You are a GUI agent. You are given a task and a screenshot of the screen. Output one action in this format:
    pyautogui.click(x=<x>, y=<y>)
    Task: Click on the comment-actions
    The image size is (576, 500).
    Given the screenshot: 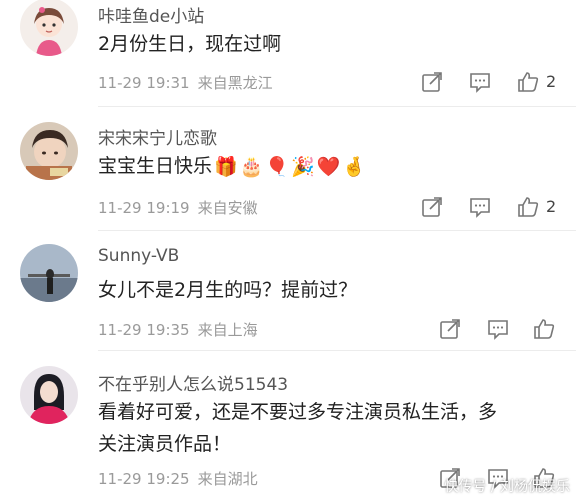 What is the action you would take?
    pyautogui.click(x=503, y=330)
    